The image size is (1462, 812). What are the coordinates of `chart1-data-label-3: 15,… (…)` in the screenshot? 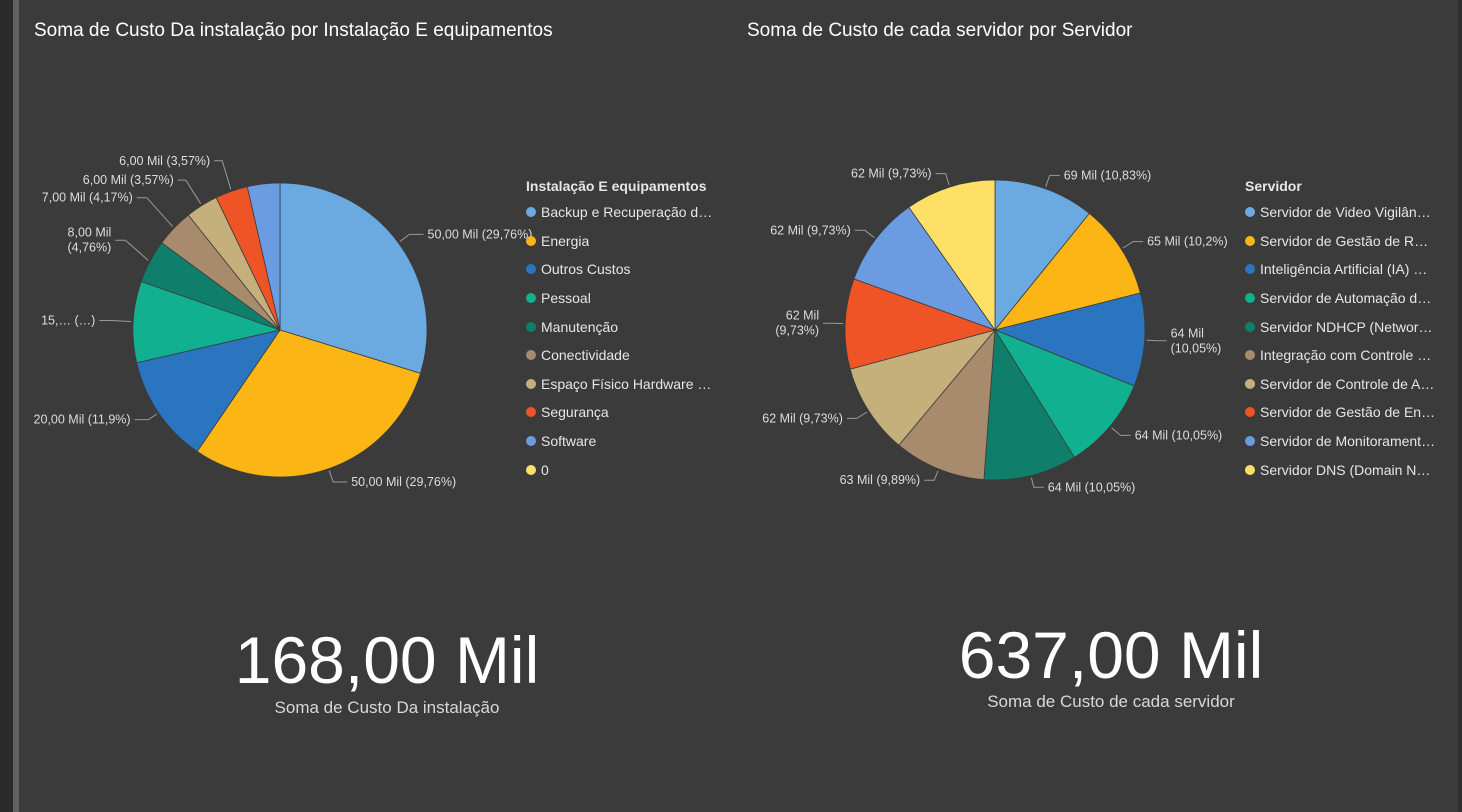 It's located at (68, 321).